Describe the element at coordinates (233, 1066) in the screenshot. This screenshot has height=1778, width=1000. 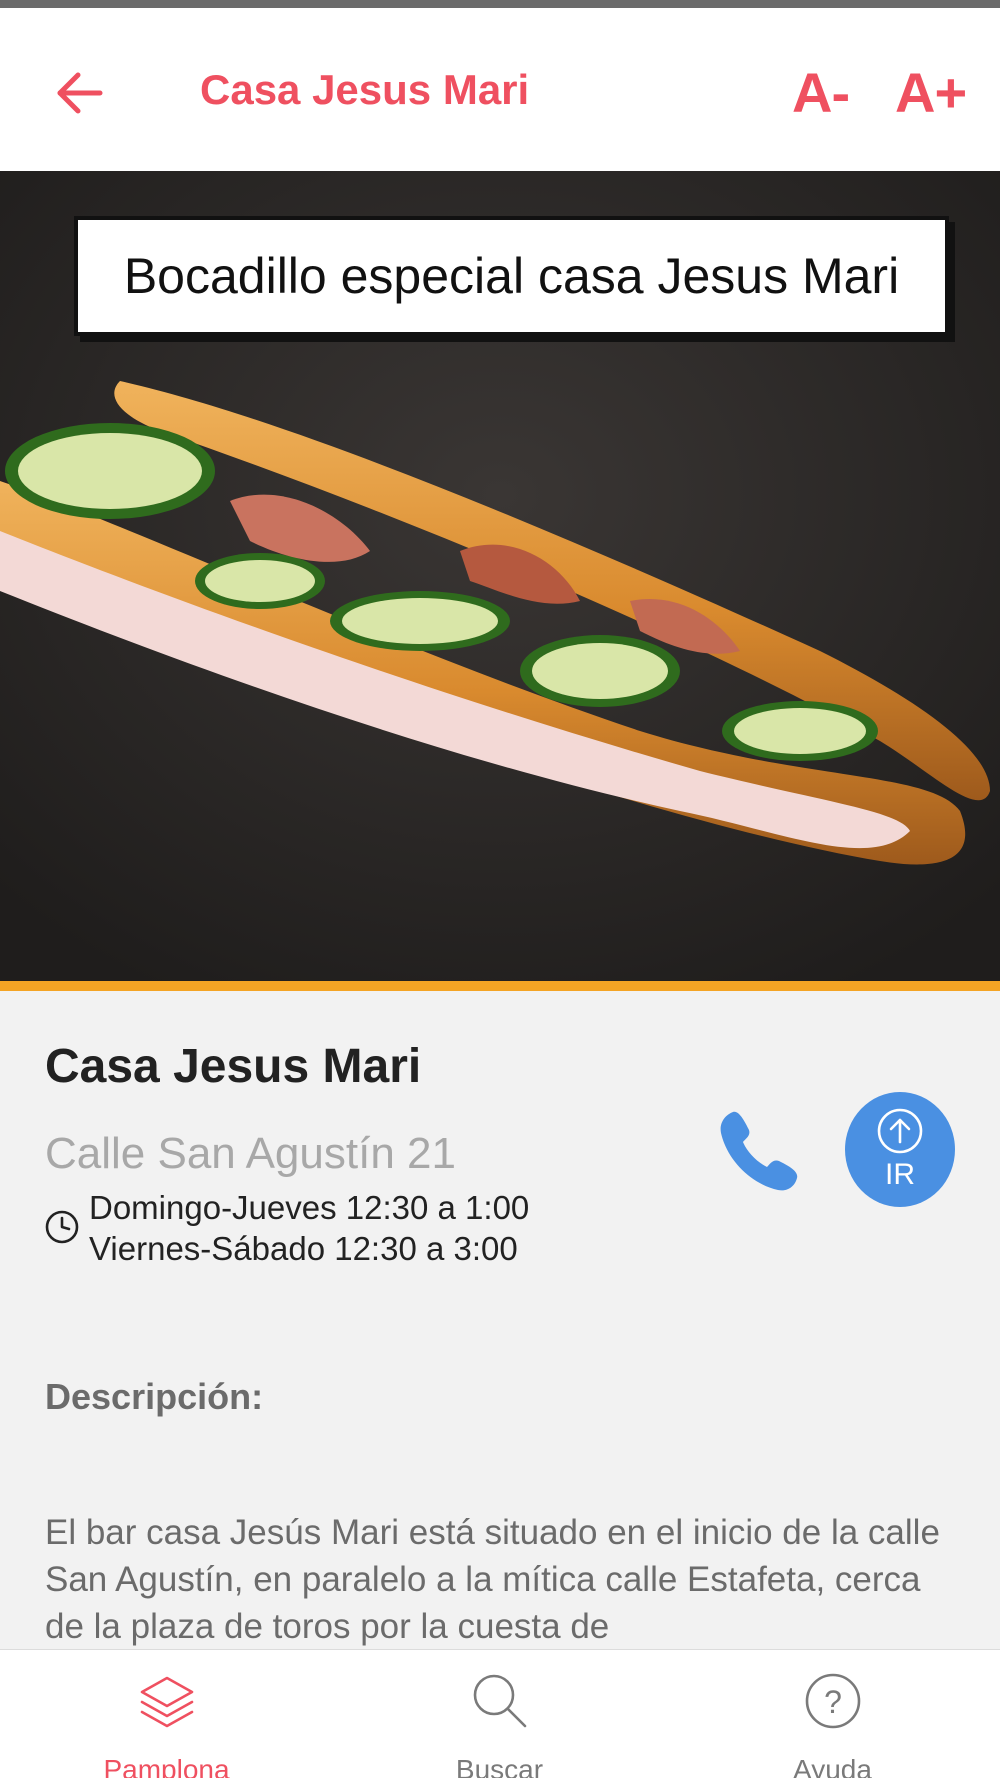
I see `place-name: Casa Jesus Mari` at that location.